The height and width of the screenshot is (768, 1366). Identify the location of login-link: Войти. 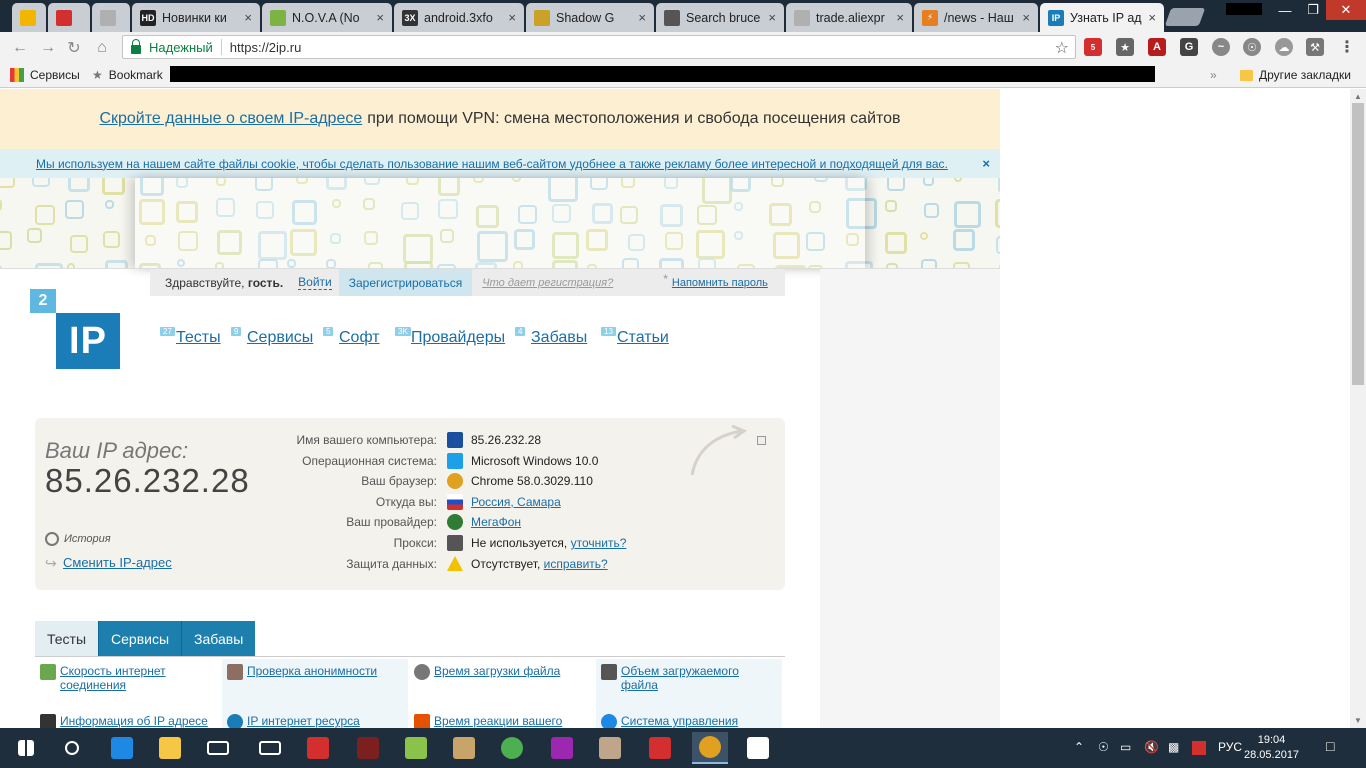
(315, 282).